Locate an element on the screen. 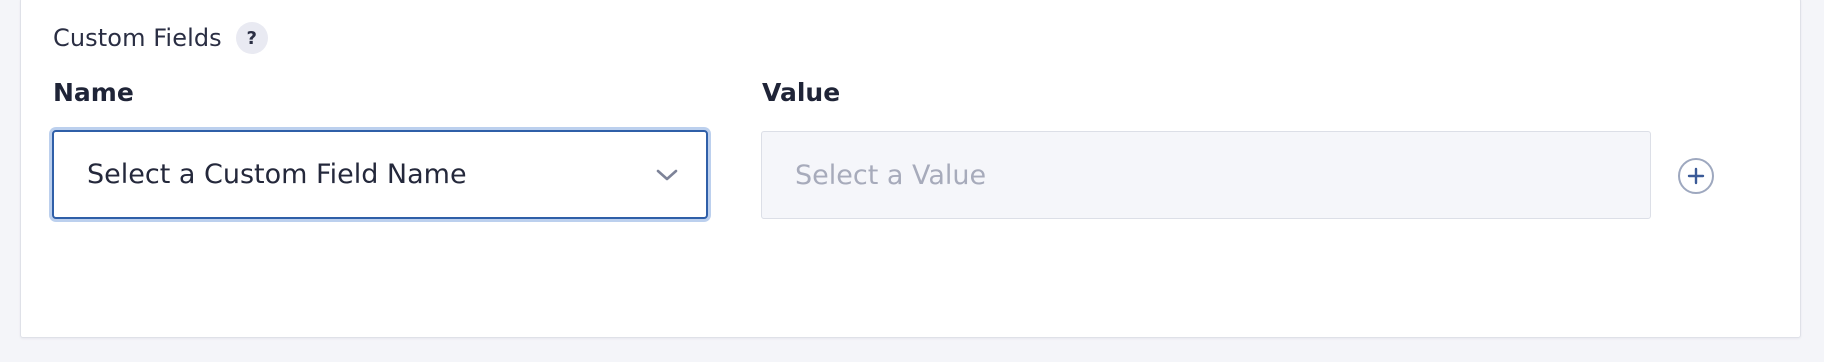 The image size is (1824, 362). custom-field-name-select-value: Select a Custom Field Name is located at coordinates (277, 174).